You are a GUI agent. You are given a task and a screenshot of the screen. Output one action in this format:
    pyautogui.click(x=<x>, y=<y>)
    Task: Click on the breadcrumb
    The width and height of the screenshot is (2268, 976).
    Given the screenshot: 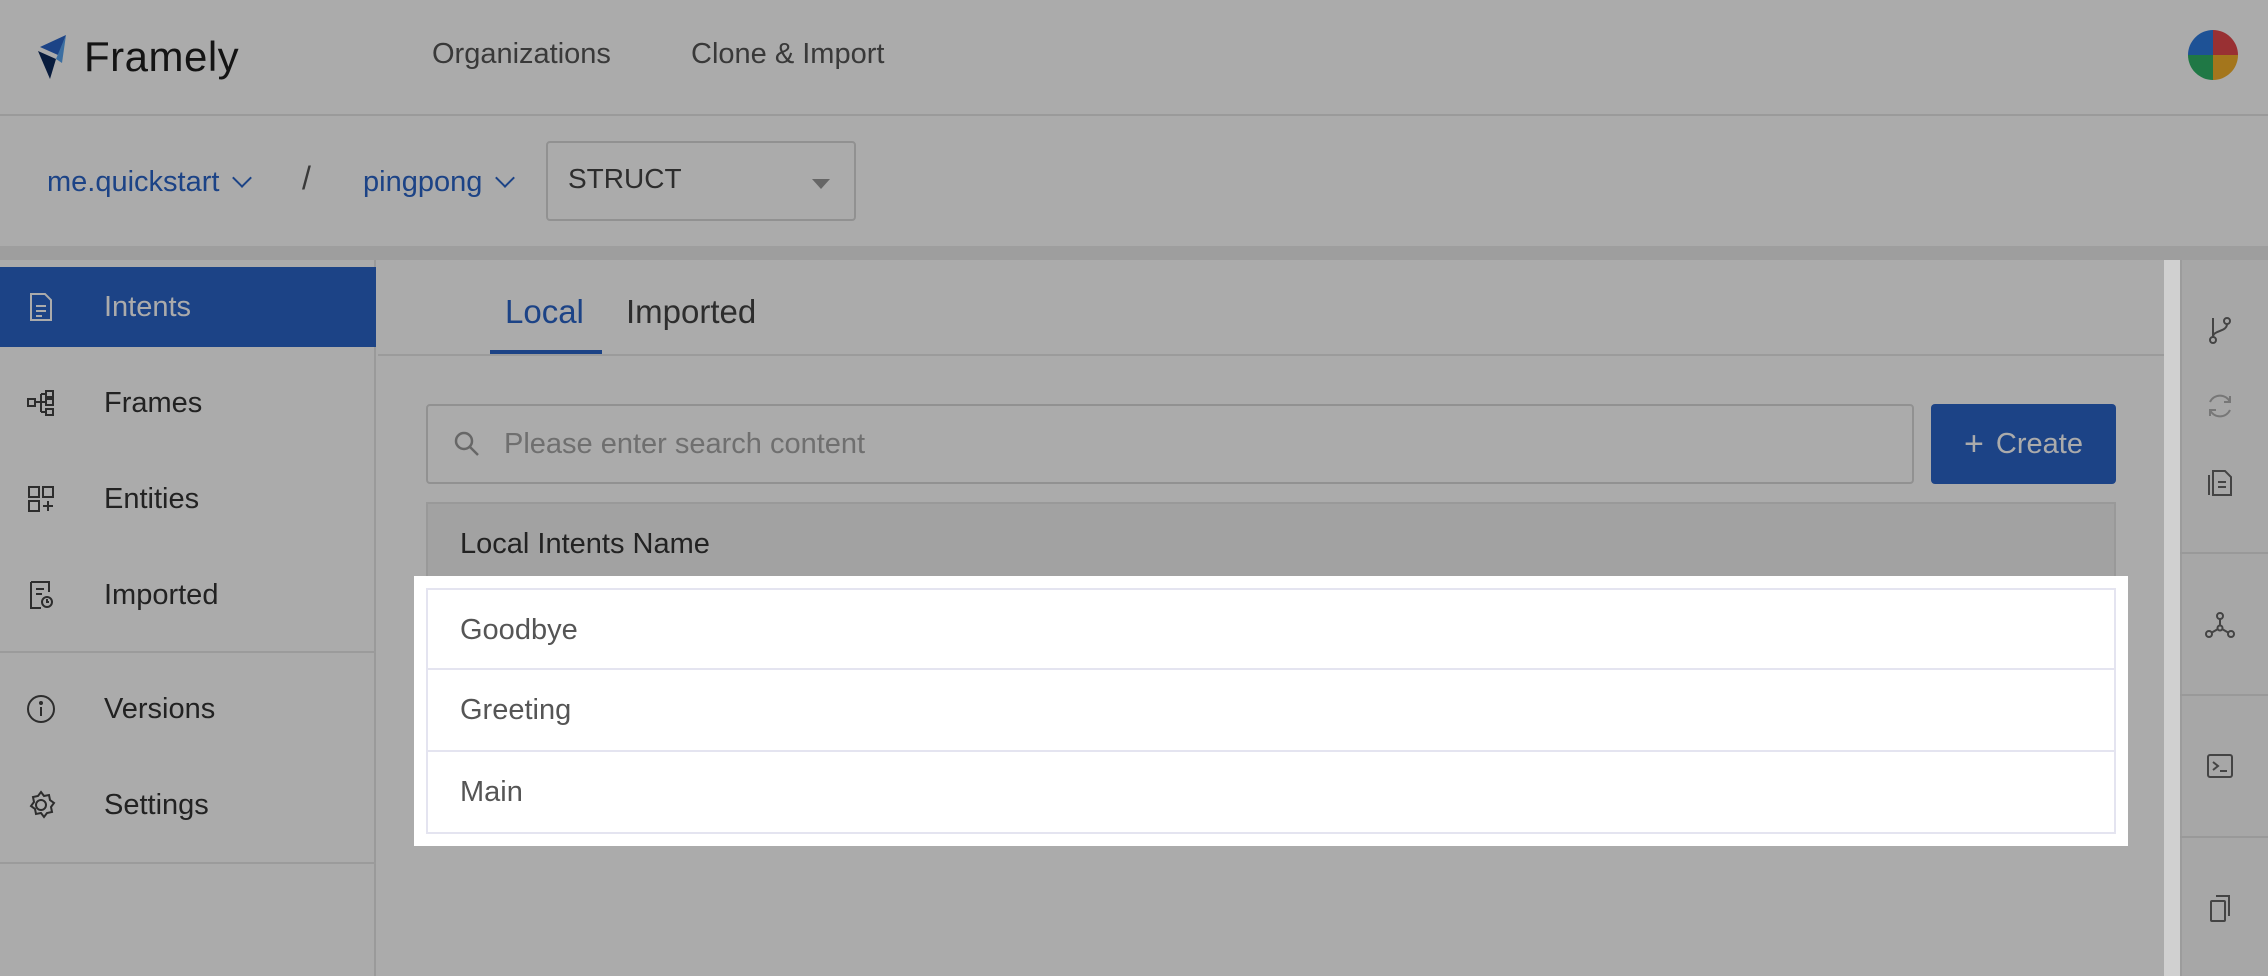 What is the action you would take?
    pyautogui.click(x=1134, y=181)
    